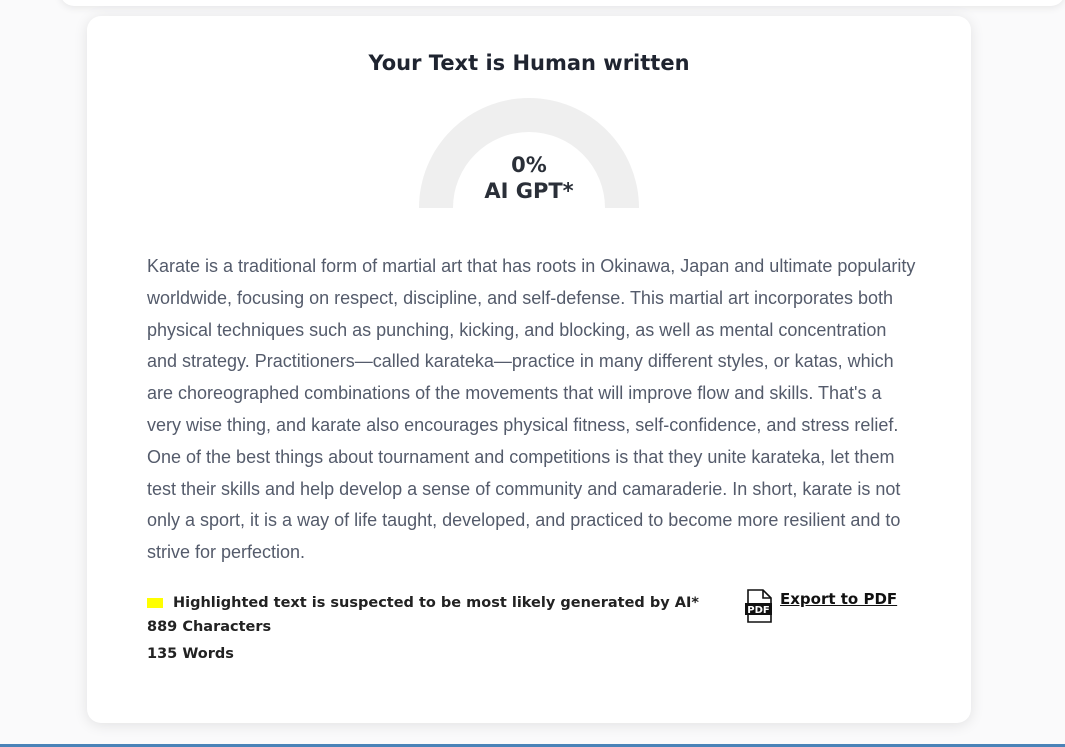 The height and width of the screenshot is (747, 1065). I want to click on result-title: Your Text is Human written, so click(529, 63).